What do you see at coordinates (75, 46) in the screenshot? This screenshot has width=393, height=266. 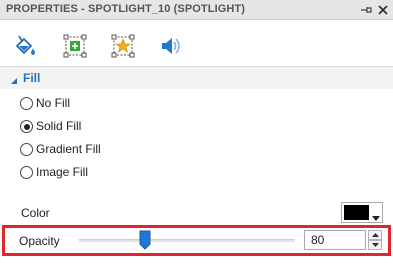 I see `resize-icon` at bounding box center [75, 46].